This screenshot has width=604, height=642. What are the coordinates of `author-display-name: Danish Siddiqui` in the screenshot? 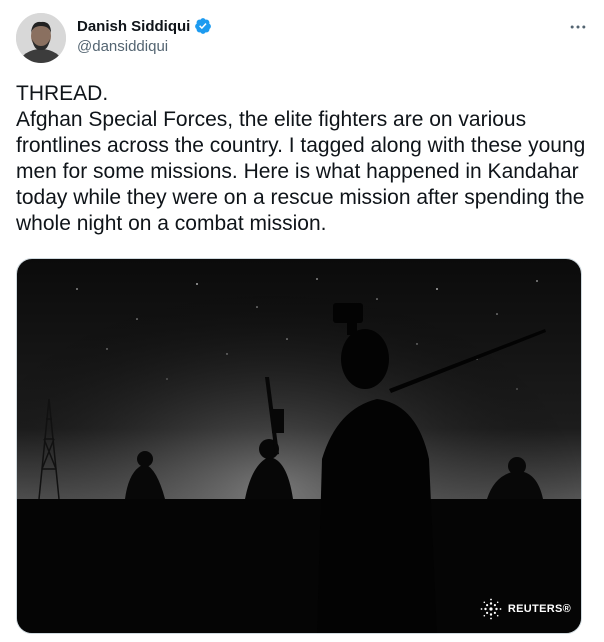 It's located at (133, 26).